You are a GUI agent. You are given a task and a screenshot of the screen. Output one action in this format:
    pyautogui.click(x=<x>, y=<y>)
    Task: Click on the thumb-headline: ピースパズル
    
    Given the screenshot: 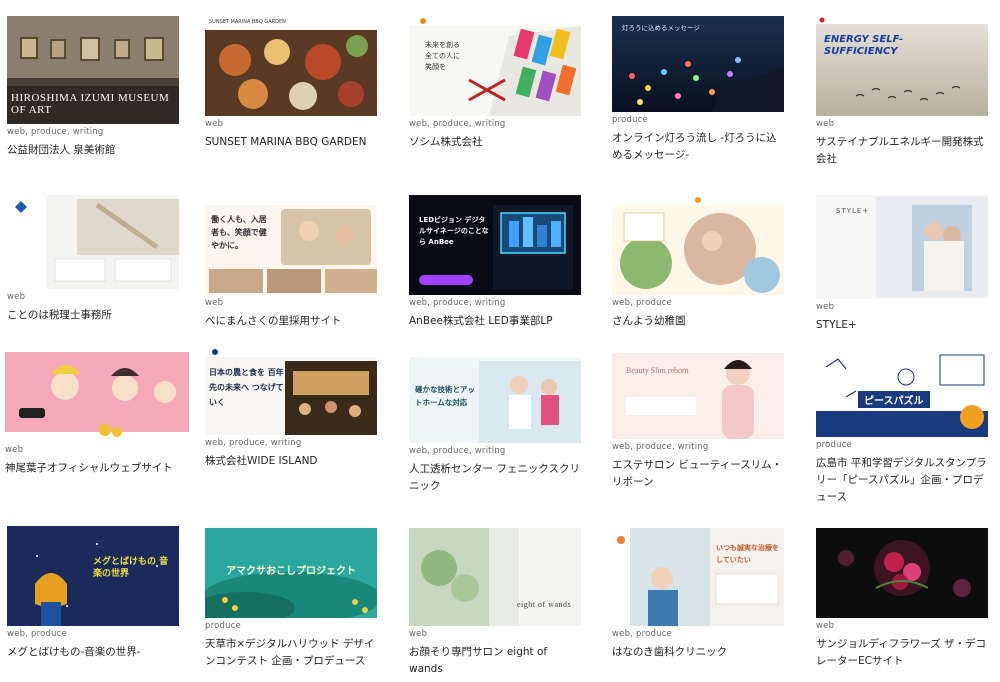 What is the action you would take?
    pyautogui.click(x=894, y=399)
    